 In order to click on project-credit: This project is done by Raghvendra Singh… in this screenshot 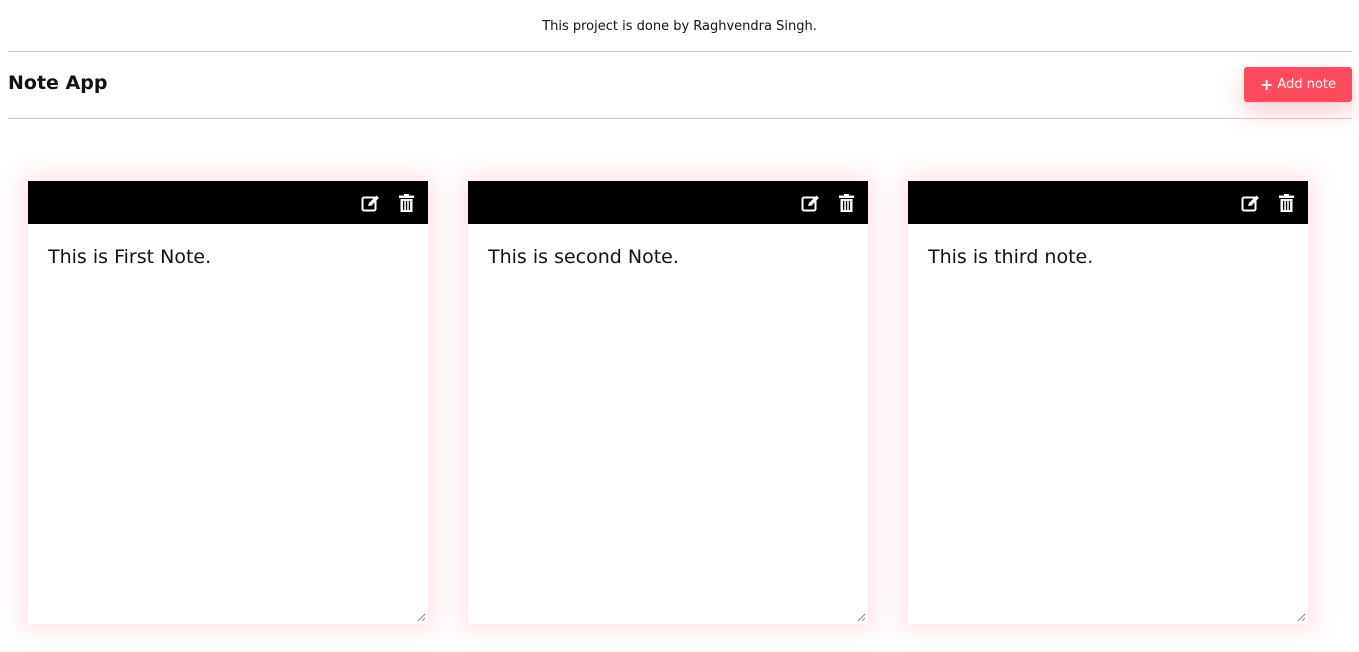, I will do `click(679, 26)`.